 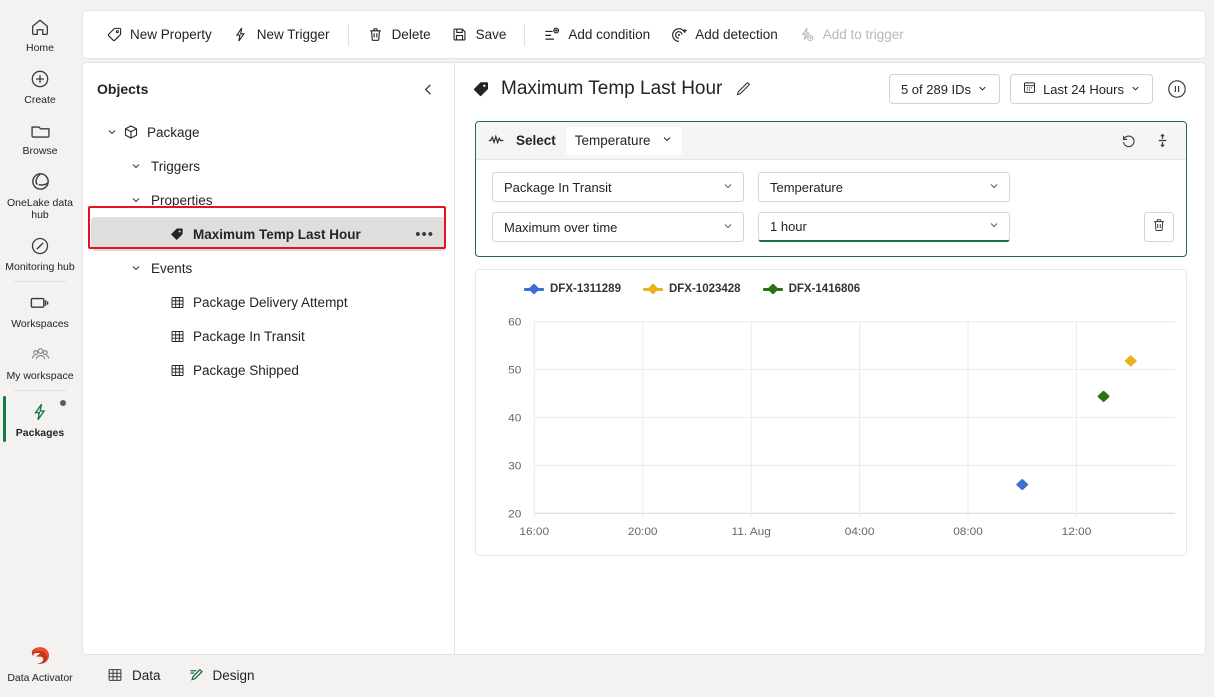 What do you see at coordinates (612, 88) in the screenshot?
I see `page-title: Maximum Temp Last Hour` at bounding box center [612, 88].